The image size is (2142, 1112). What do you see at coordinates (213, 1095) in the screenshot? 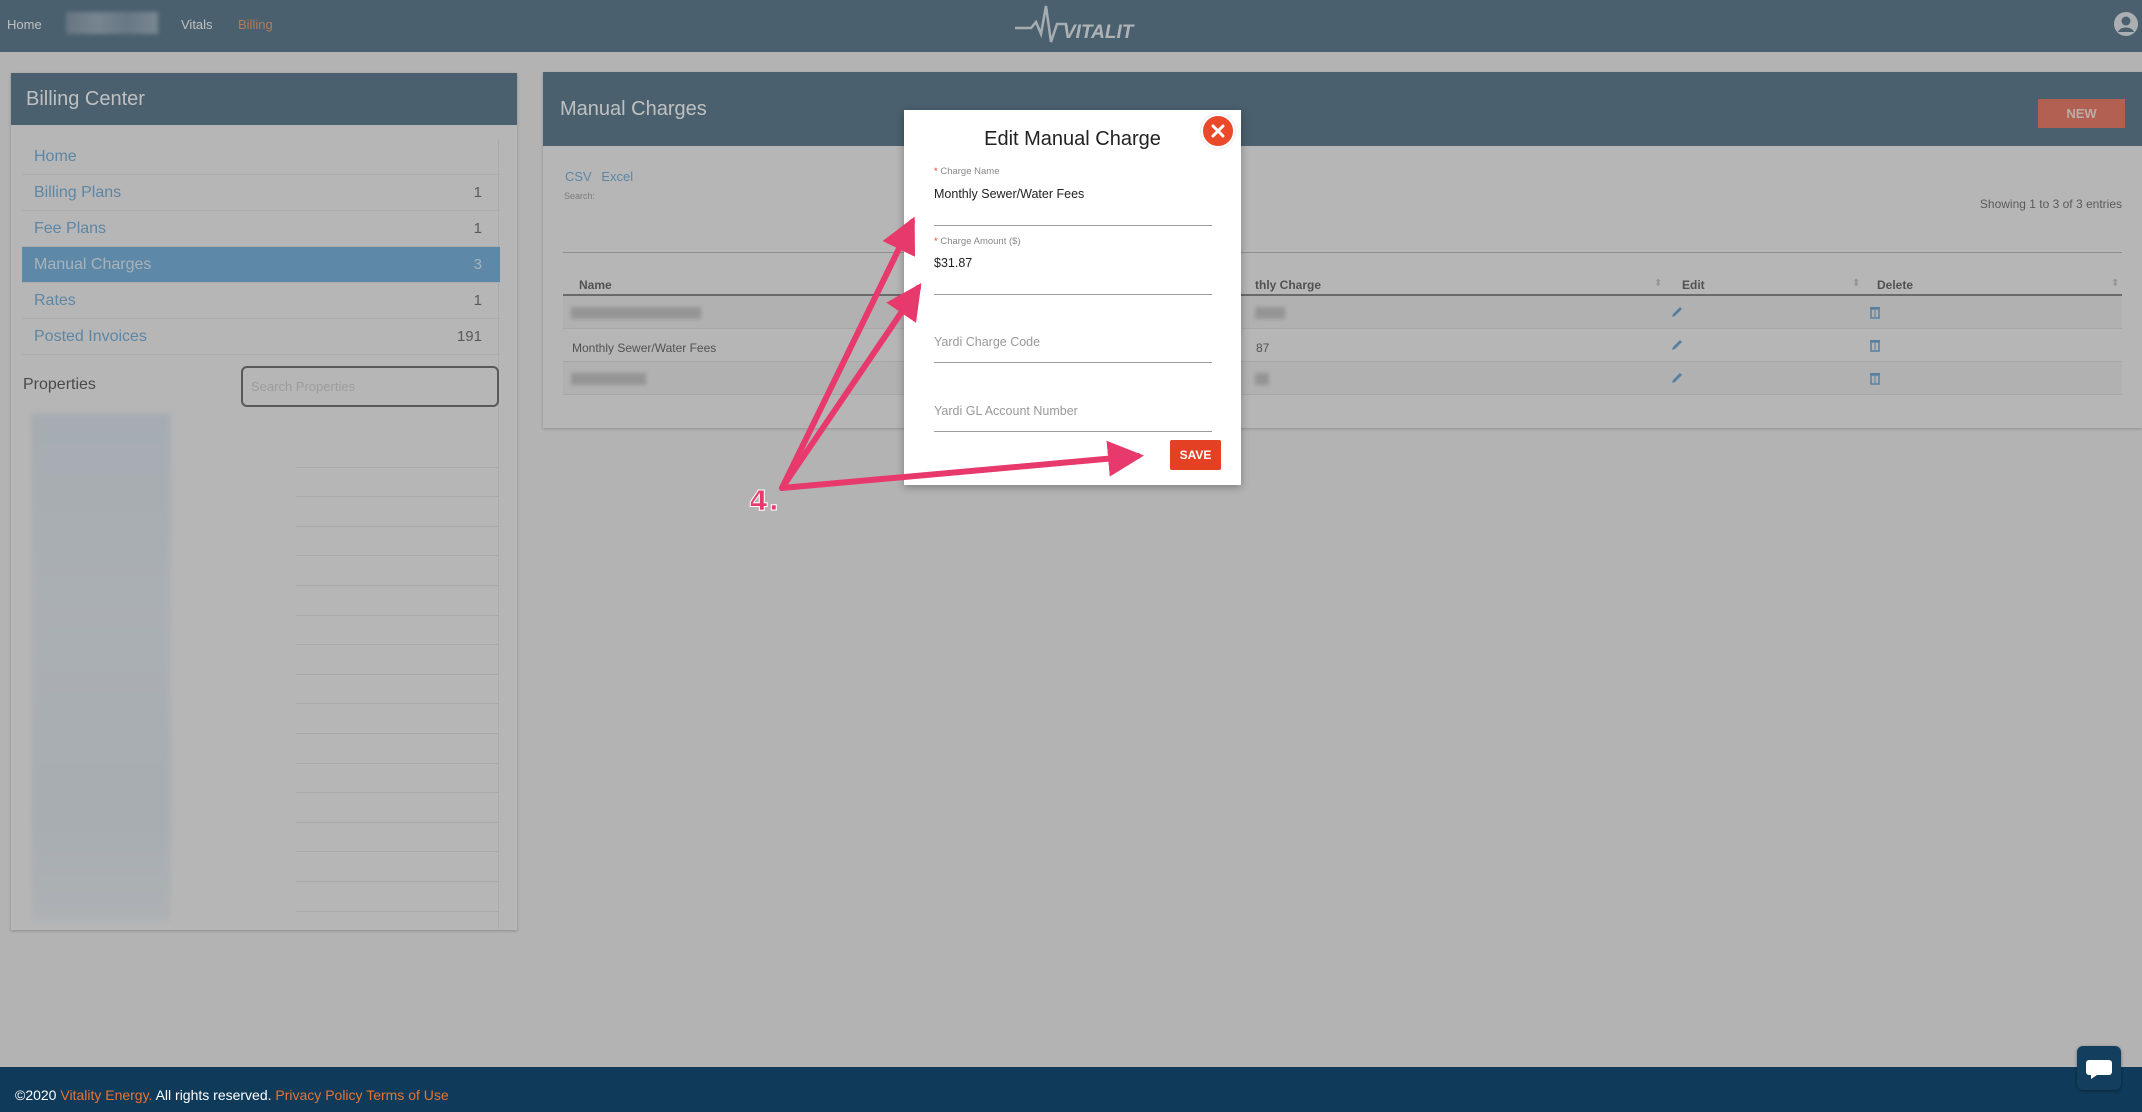
I see `footer-rights: All rights reserved.` at bounding box center [213, 1095].